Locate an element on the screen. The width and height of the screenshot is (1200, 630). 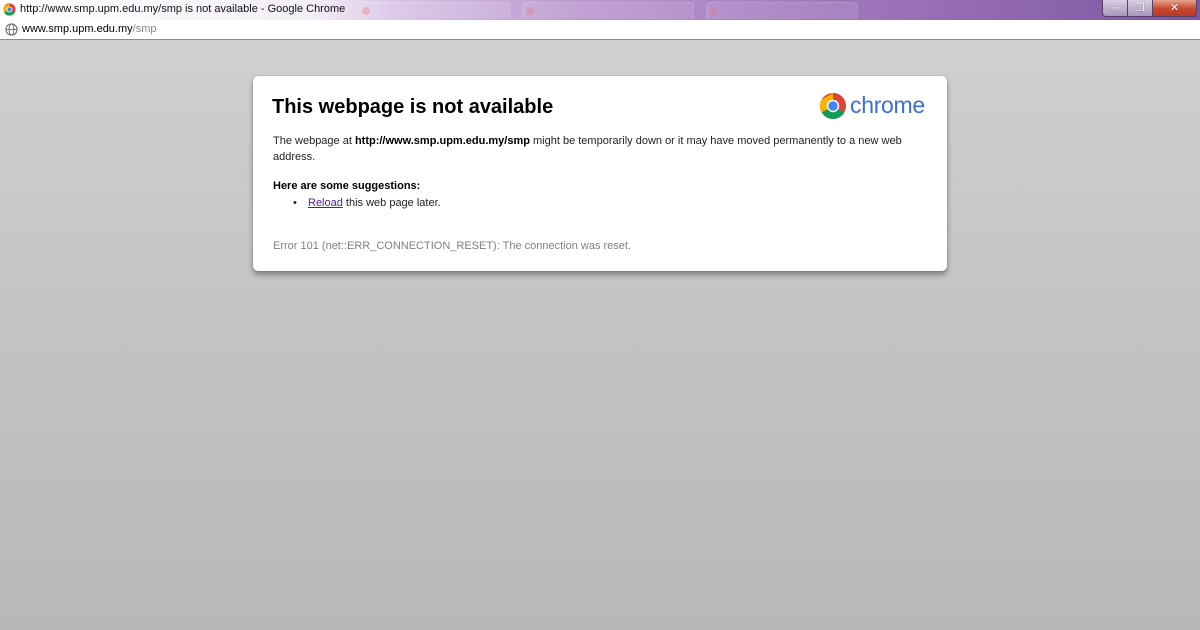
reload-link: Reload is located at coordinates (325, 203).